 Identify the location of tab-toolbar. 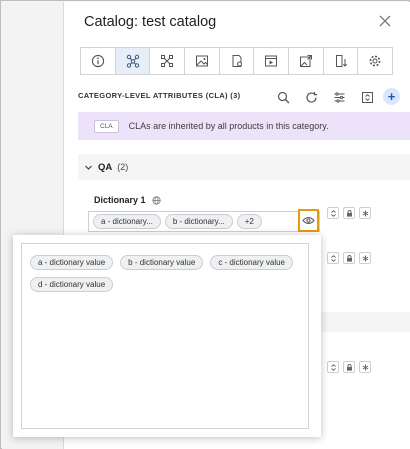
(236, 61).